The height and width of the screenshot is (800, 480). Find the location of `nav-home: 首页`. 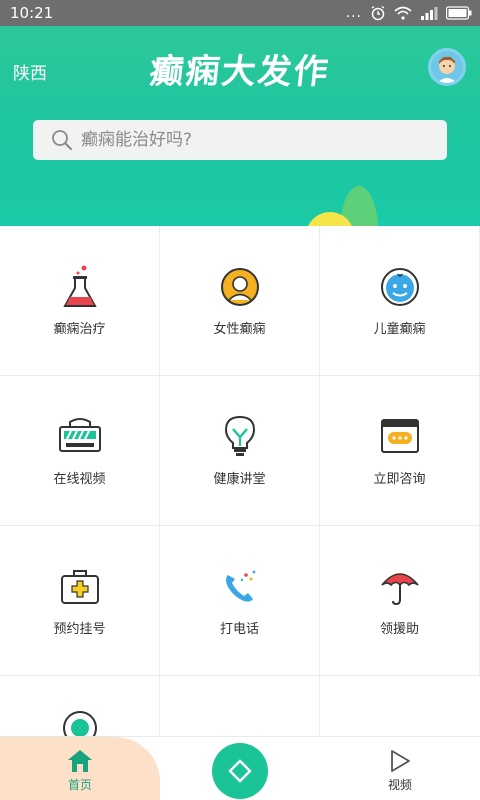

nav-home: 首页 is located at coordinates (80, 768).